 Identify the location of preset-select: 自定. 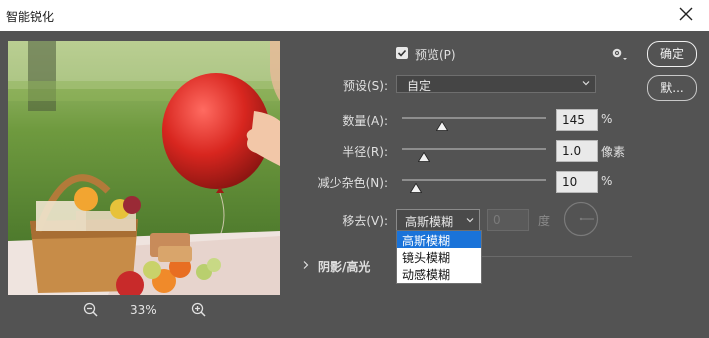
(496, 84).